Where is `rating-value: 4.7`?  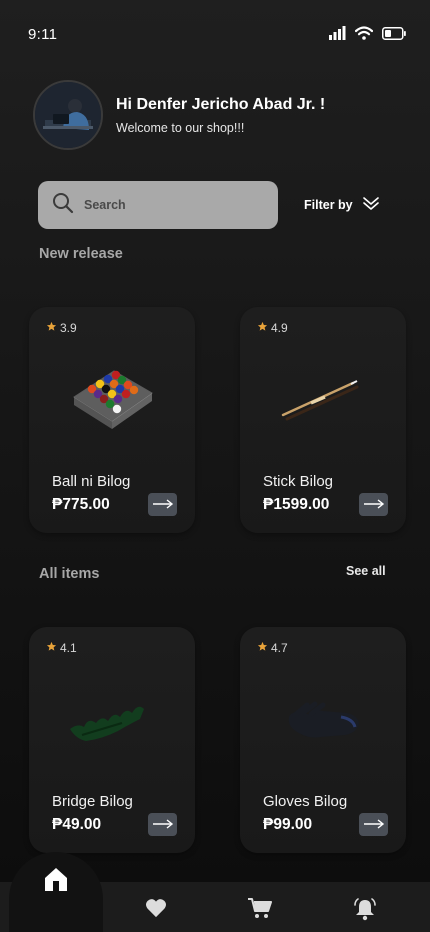 rating-value: 4.7 is located at coordinates (279, 648).